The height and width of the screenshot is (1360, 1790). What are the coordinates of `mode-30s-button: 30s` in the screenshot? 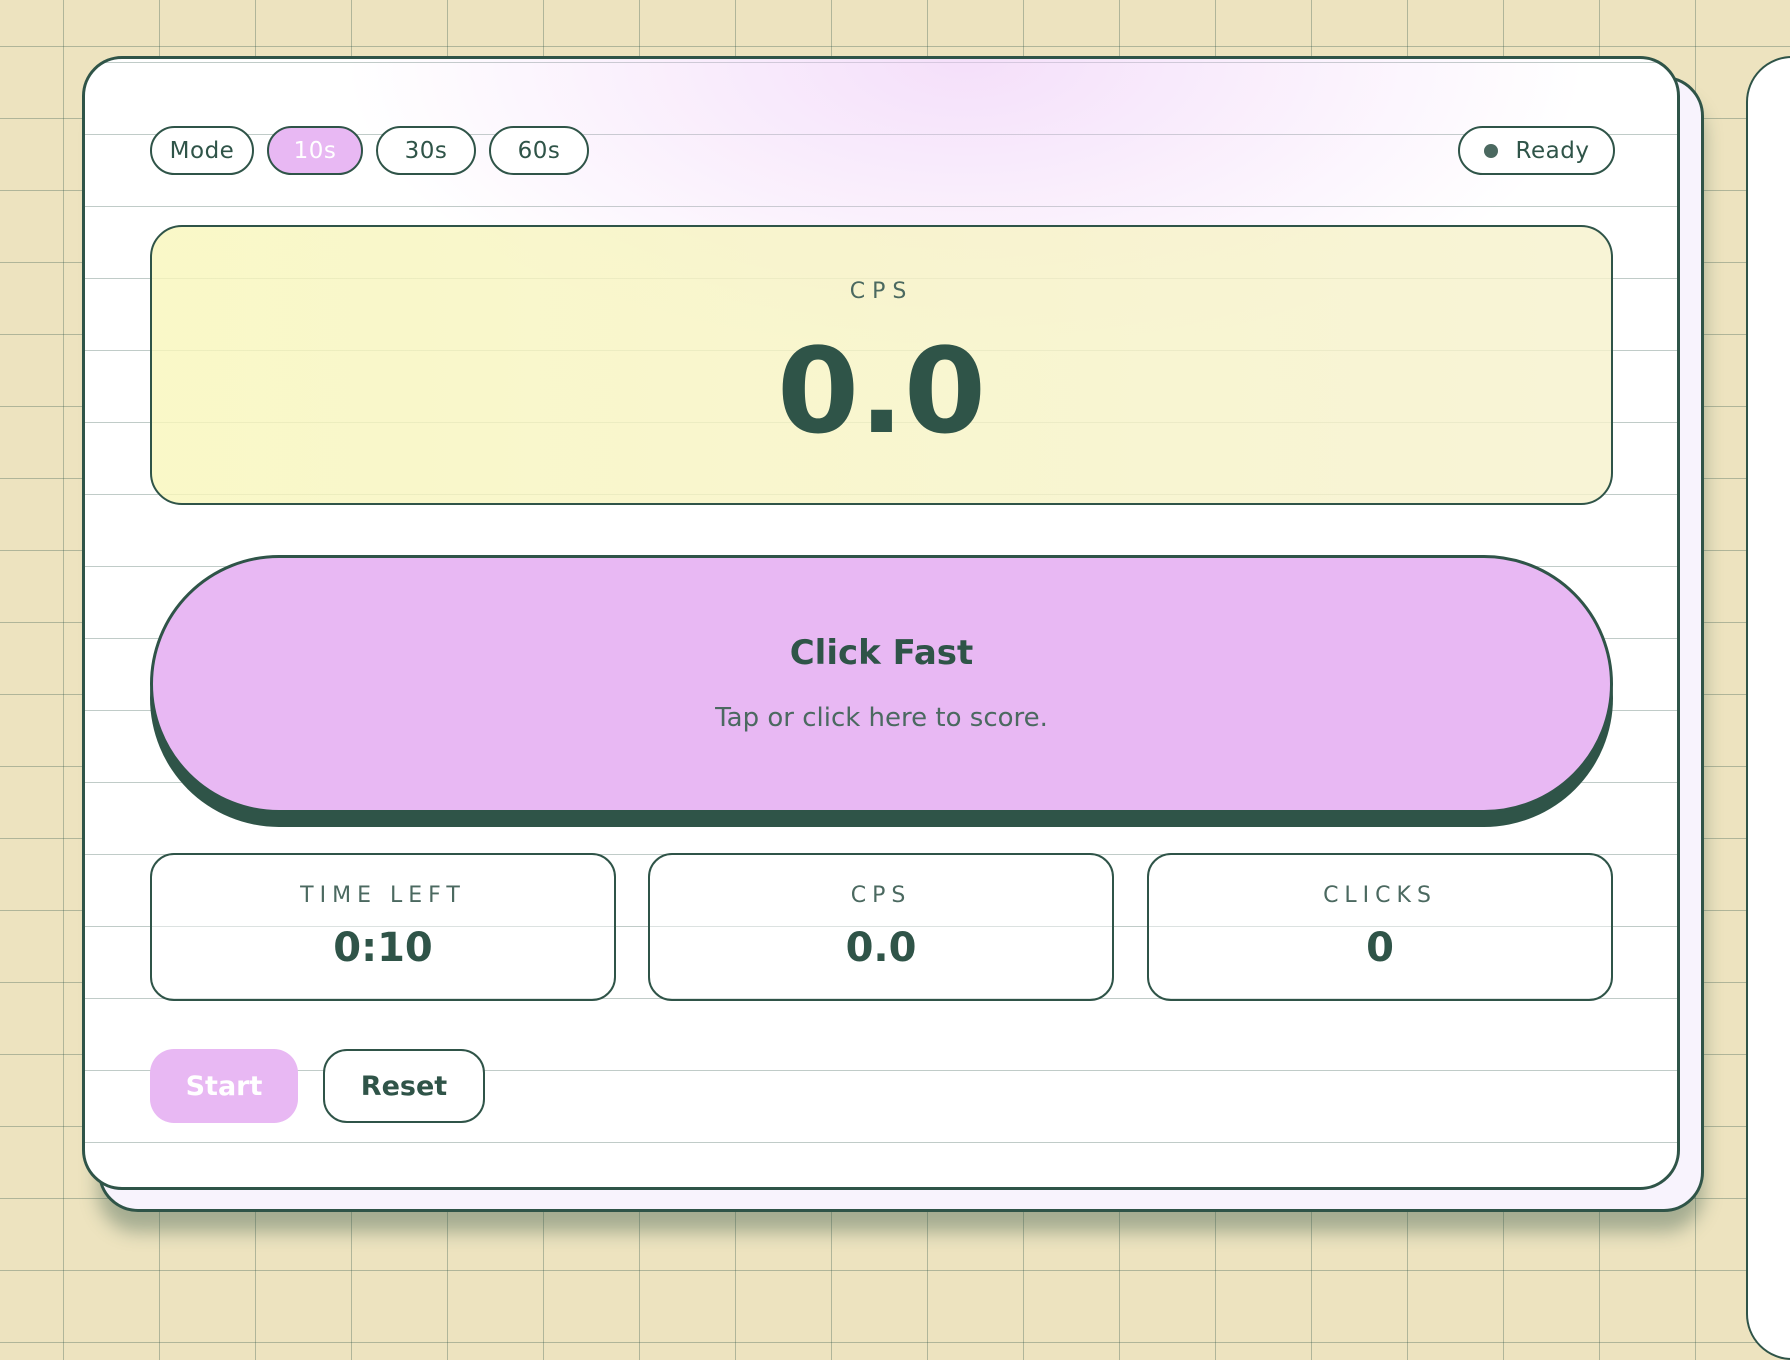 It's located at (426, 150).